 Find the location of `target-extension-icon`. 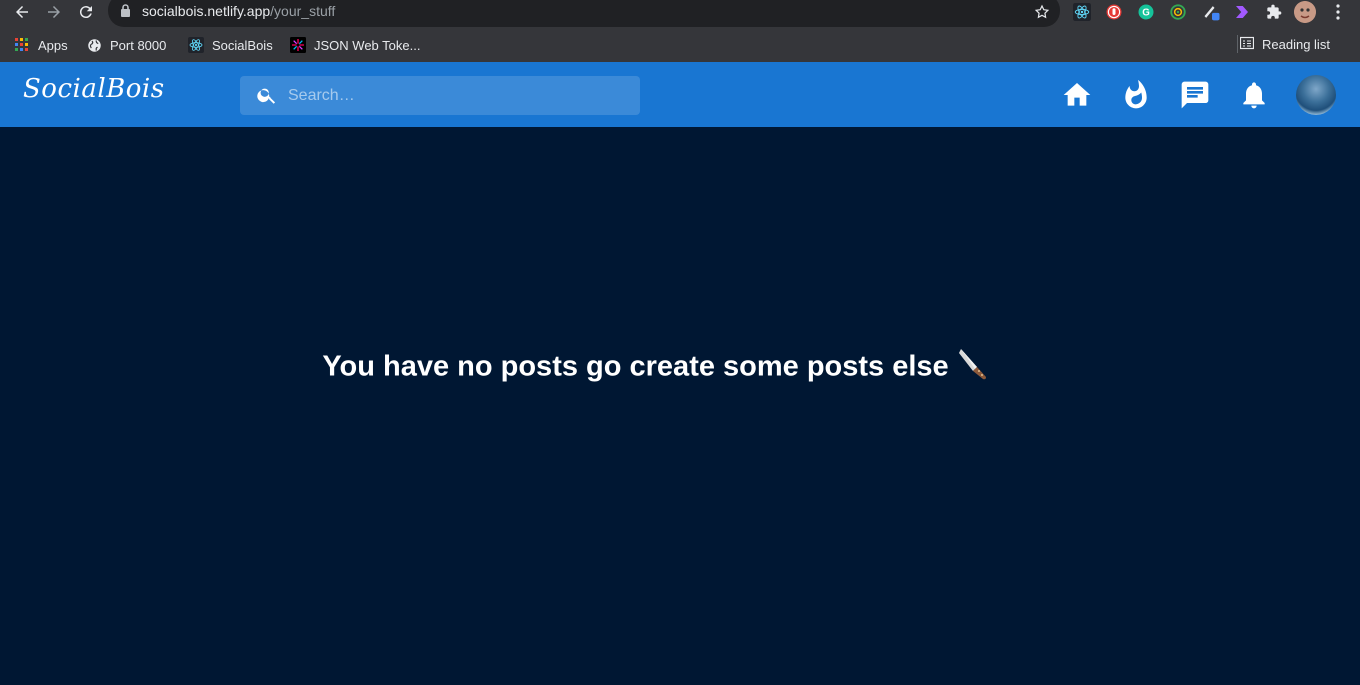

target-extension-icon is located at coordinates (1178, 12).